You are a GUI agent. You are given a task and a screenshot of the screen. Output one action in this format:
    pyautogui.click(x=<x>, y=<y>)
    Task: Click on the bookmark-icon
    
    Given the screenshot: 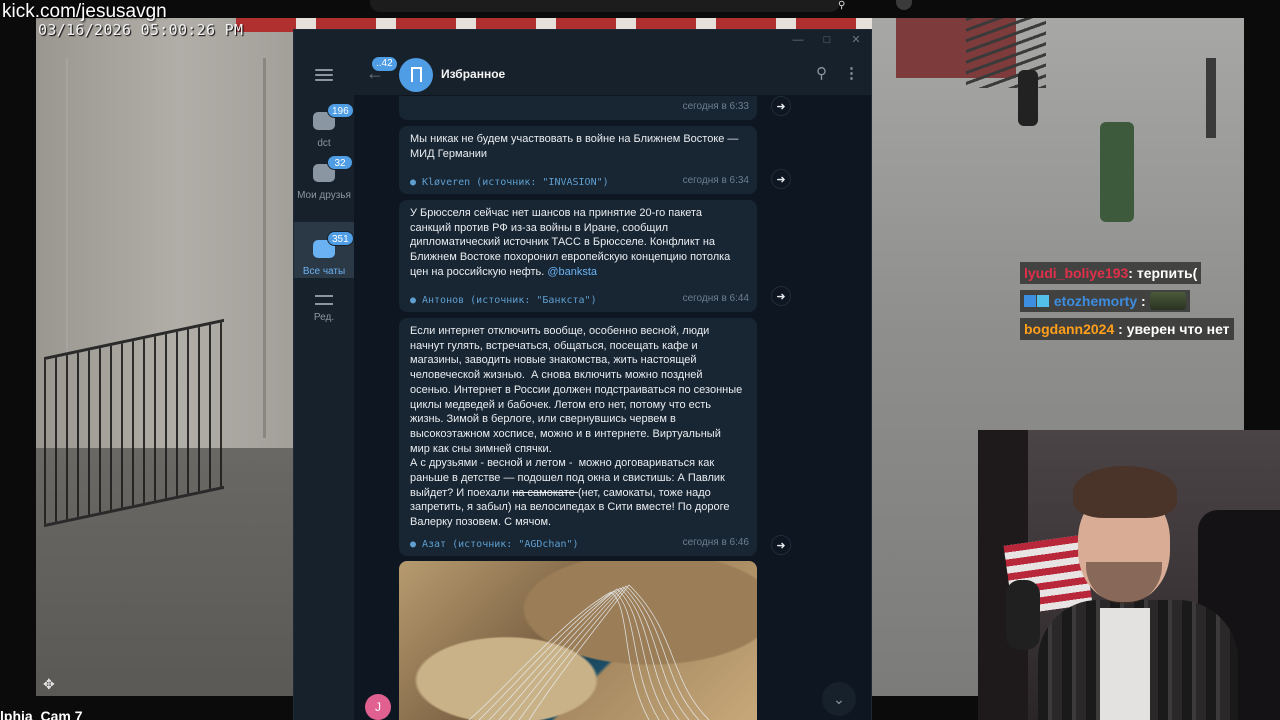 What is the action you would take?
    pyautogui.click(x=416, y=75)
    